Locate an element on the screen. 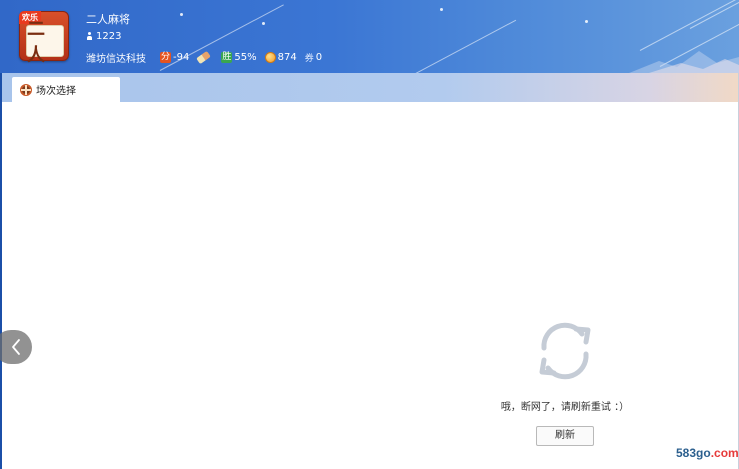  game-title: 二人麻将 is located at coordinates (108, 19).